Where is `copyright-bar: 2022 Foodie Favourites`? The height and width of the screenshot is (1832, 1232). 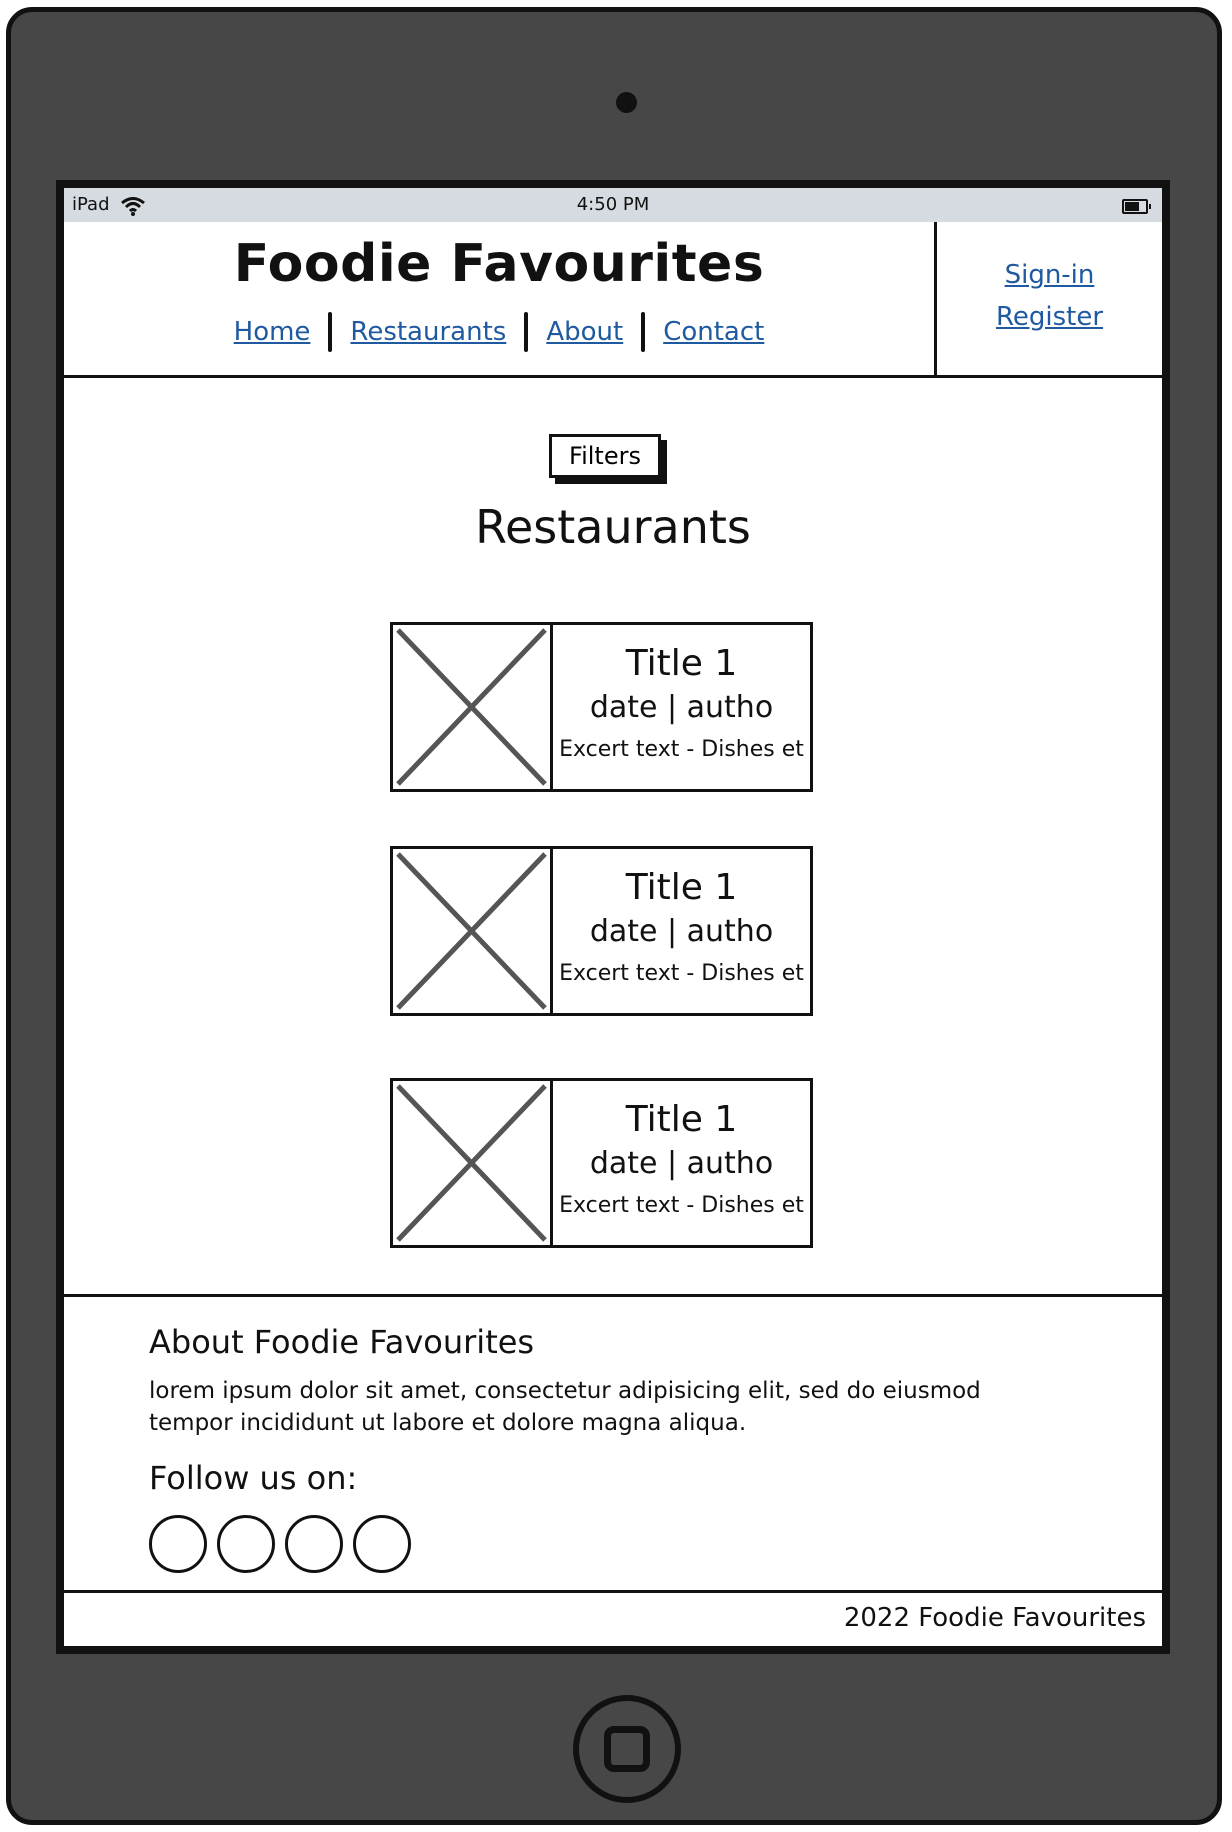 copyright-bar: 2022 Foodie Favourites is located at coordinates (613, 1618).